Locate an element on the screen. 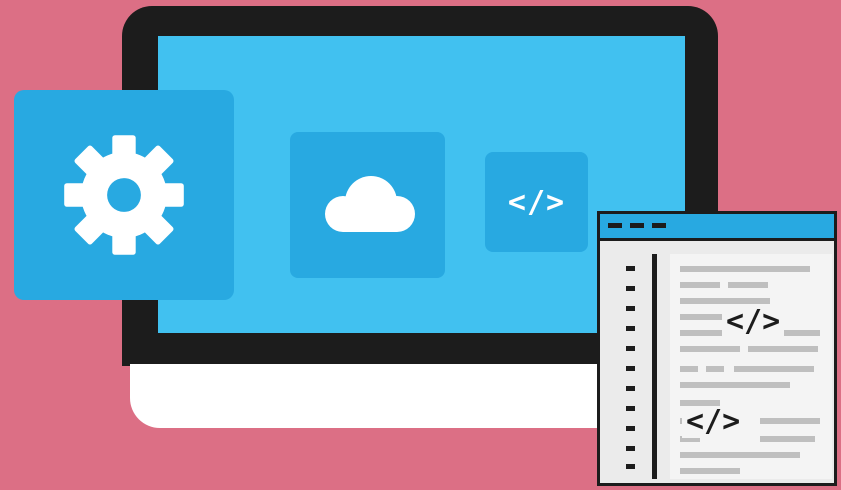 Image resolution: width=841 pixels, height=490 pixels. code-panel: </> </> is located at coordinates (751, 366).